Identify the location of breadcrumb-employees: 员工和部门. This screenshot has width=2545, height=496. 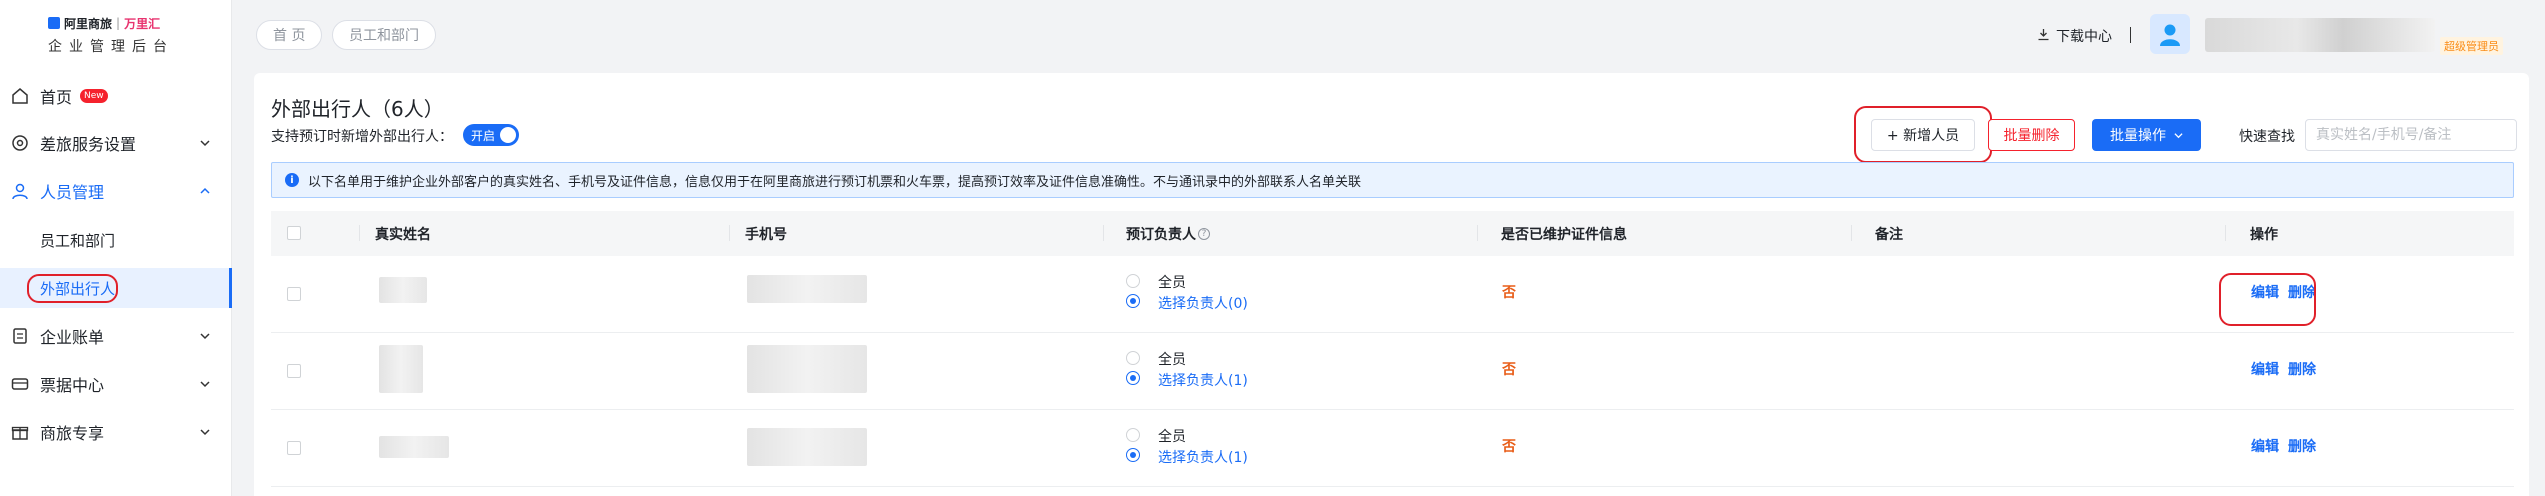
(384, 35).